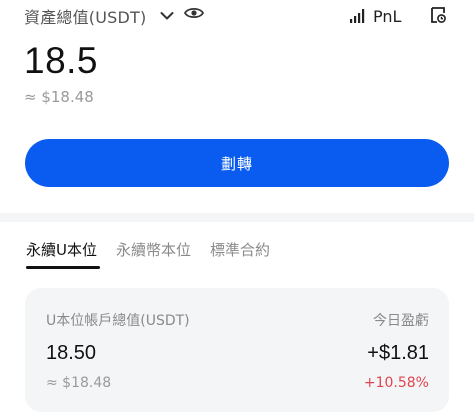 The image size is (474, 419). I want to click on tab-standard-contract: 標準合約, so click(240, 249).